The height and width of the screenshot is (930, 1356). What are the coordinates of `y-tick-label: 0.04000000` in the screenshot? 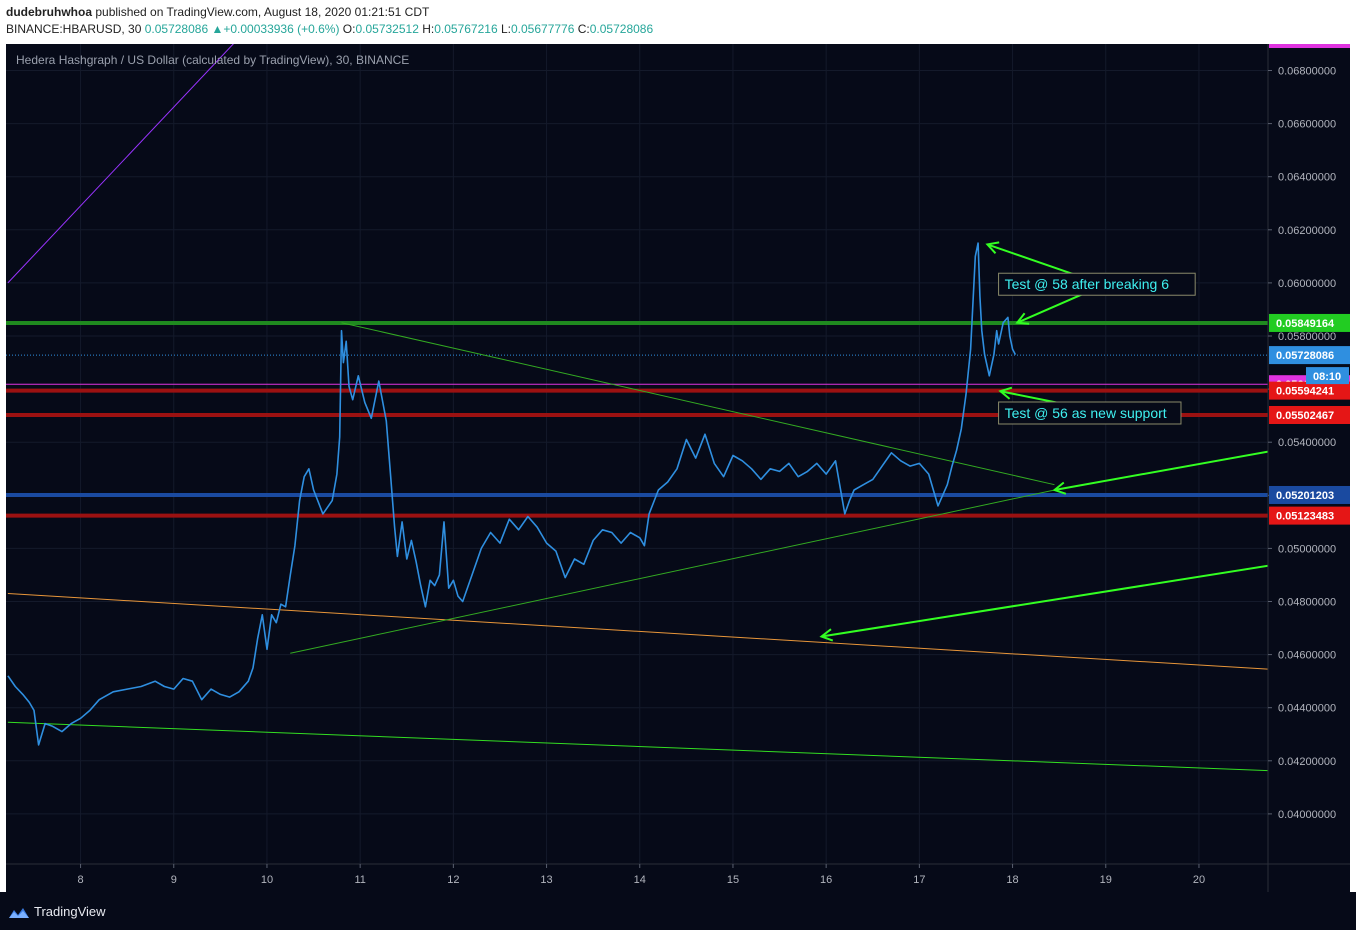 It's located at (1307, 815).